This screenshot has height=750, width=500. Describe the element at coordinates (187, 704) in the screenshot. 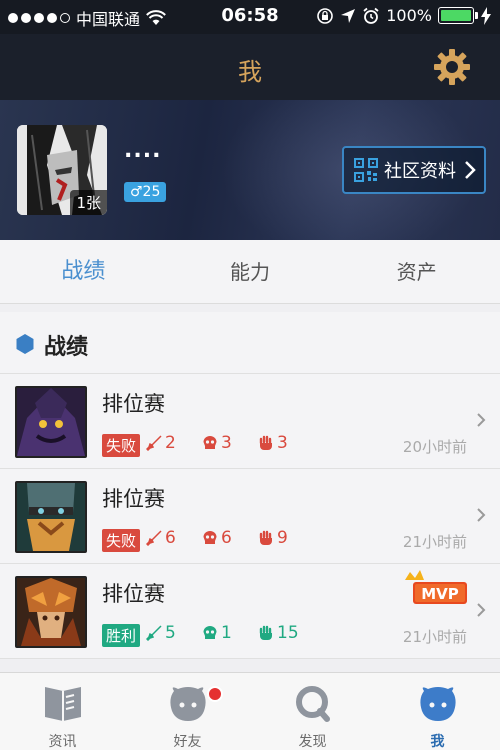

I see `friends-icon` at that location.